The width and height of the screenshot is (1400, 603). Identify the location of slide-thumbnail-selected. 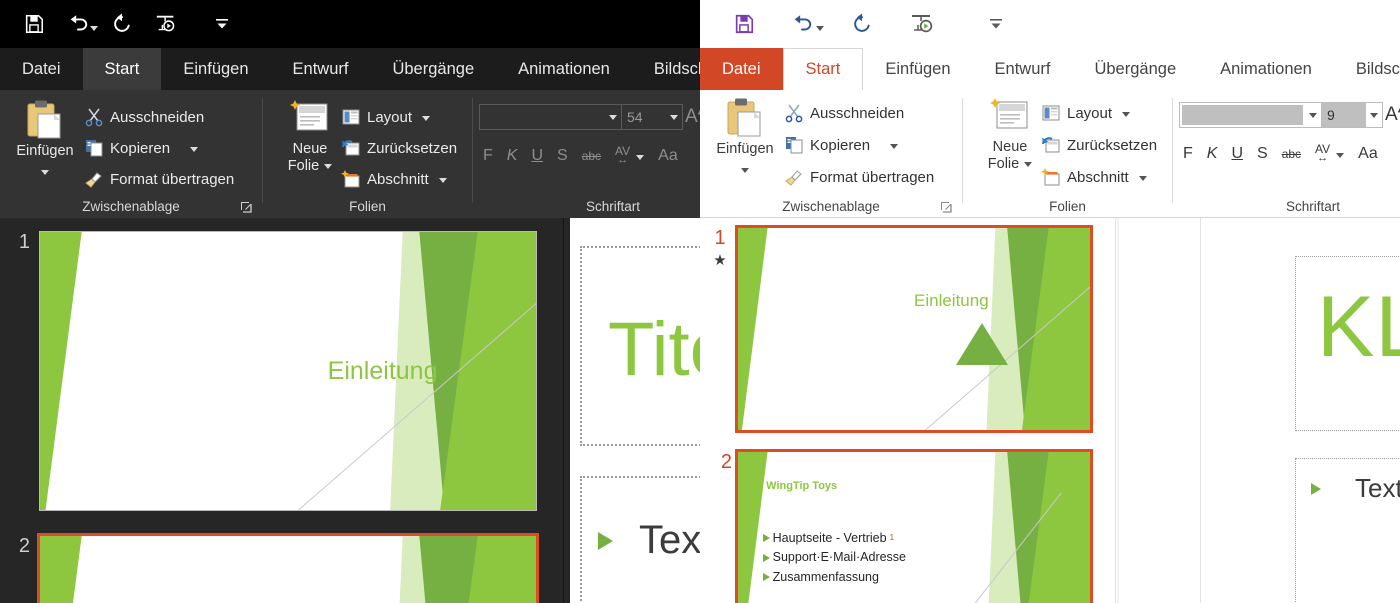
(288, 568).